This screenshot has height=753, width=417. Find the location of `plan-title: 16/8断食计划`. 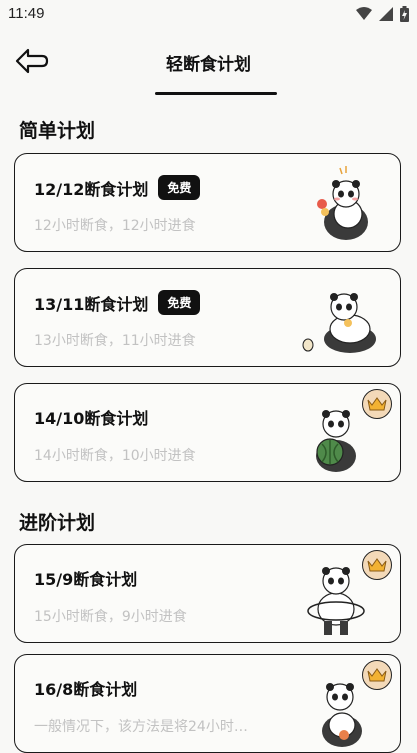

plan-title: 16/8断食计划 is located at coordinates (86, 689).